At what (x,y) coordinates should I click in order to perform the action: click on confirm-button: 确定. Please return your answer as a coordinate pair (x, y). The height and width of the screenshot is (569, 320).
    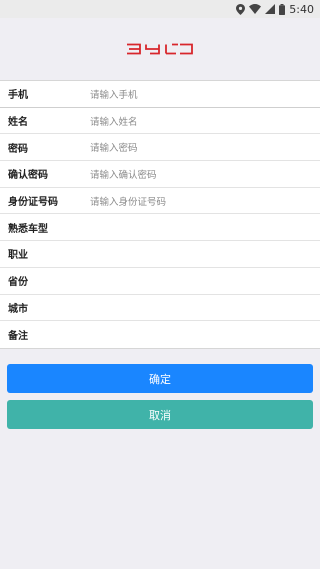
    Looking at the image, I should click on (160, 378).